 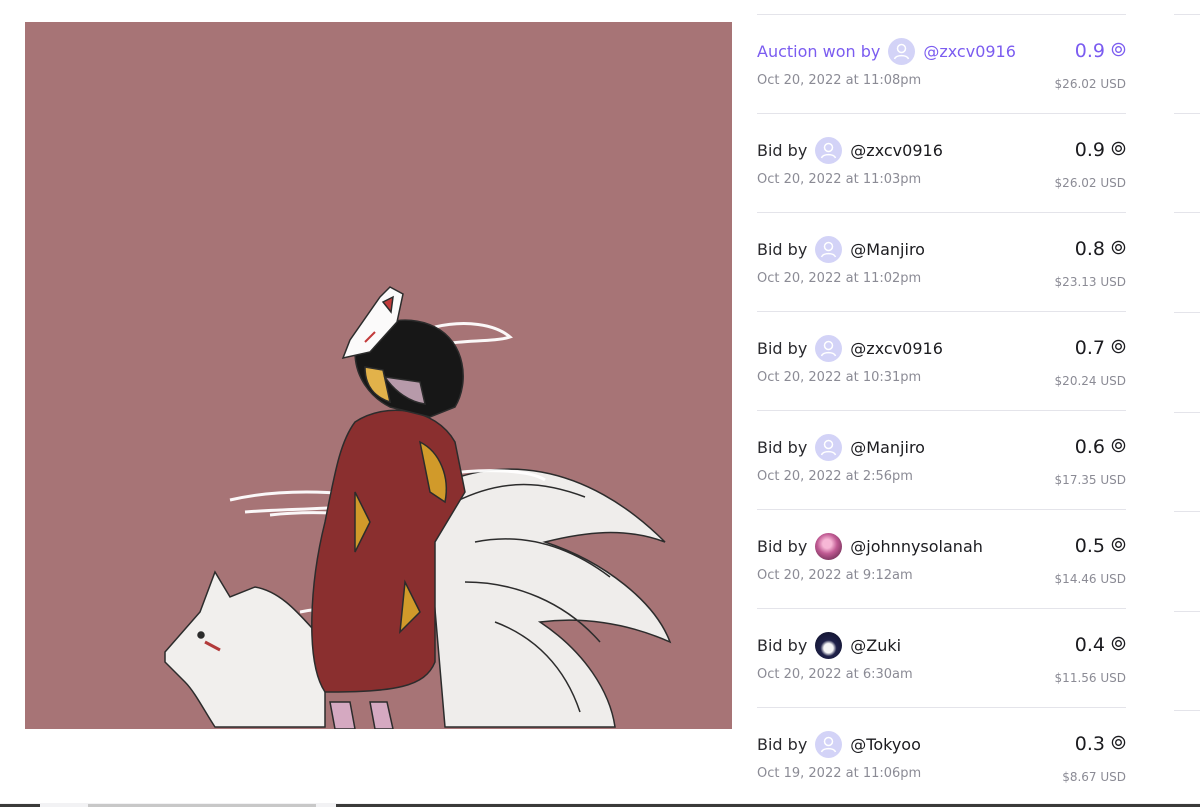 I want to click on bid-amount-value: 0.6, so click(x=1089, y=447).